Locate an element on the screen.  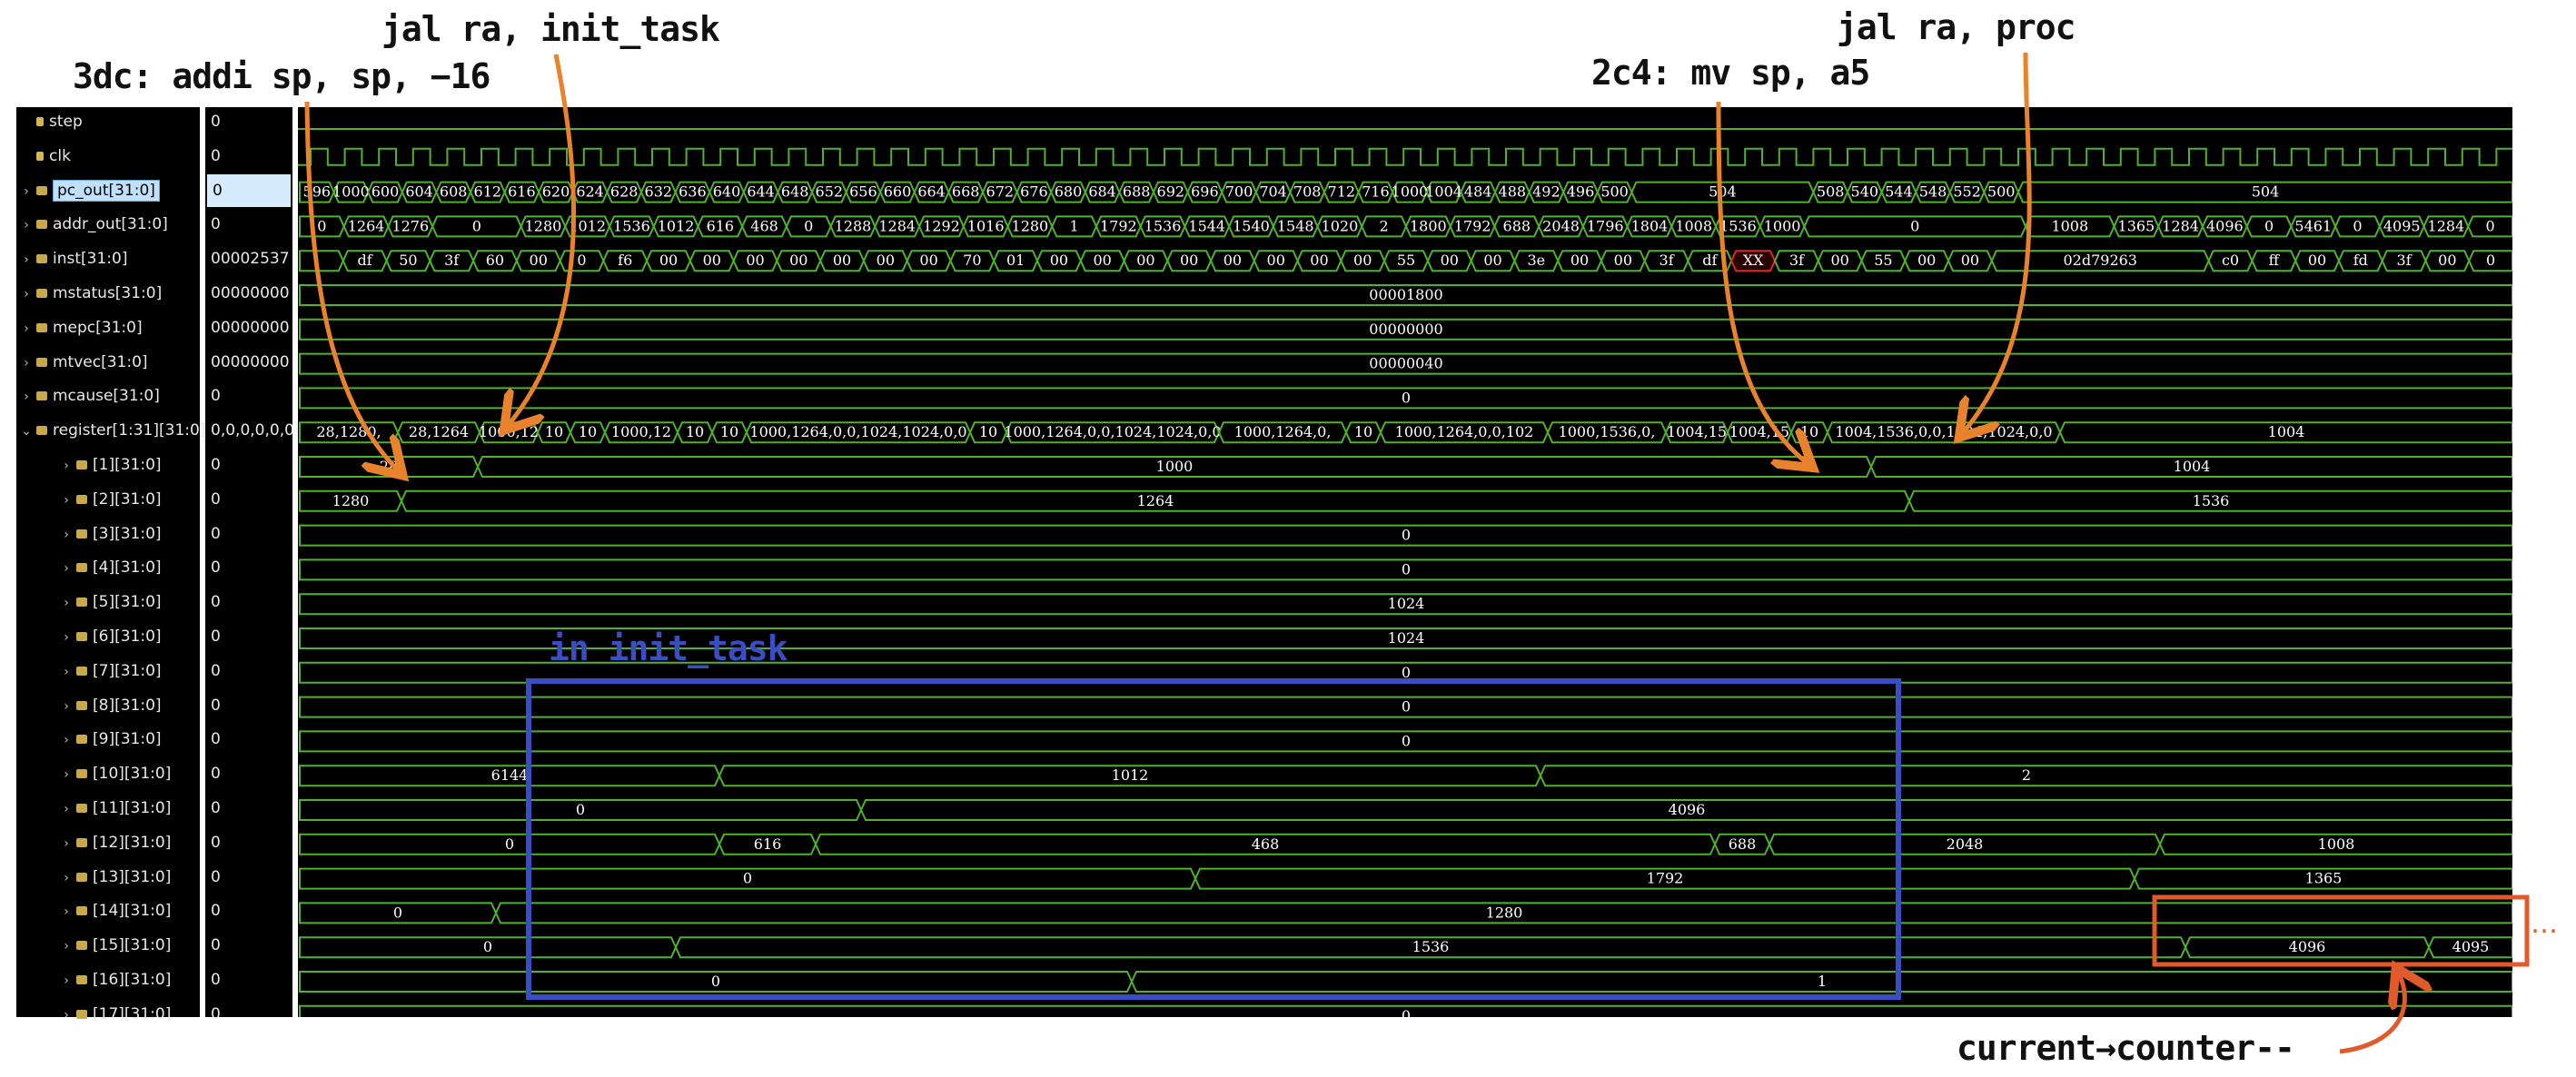
addr_out-segment-value: 1548 is located at coordinates (1295, 225).